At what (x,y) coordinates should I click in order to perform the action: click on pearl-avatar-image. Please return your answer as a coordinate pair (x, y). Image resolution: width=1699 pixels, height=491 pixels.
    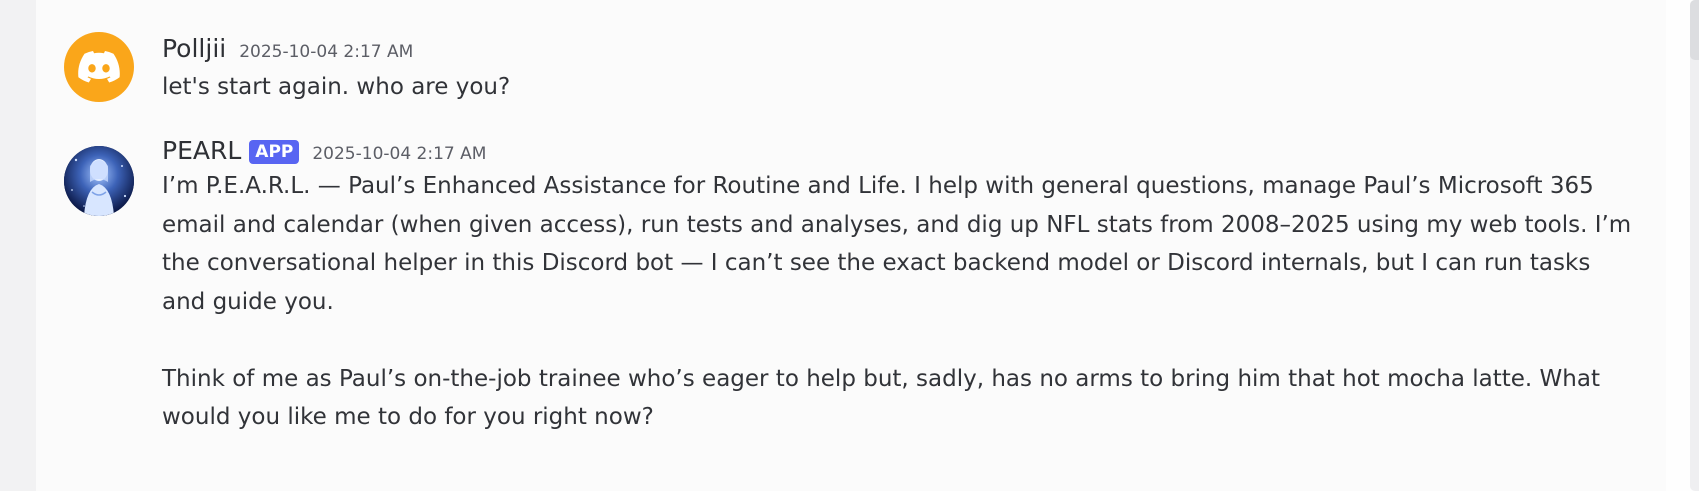
    Looking at the image, I should click on (99, 181).